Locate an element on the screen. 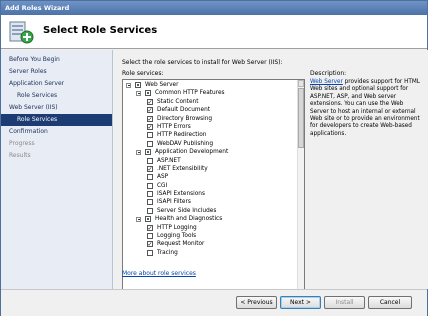  tree-row: CGI is located at coordinates (211, 186).